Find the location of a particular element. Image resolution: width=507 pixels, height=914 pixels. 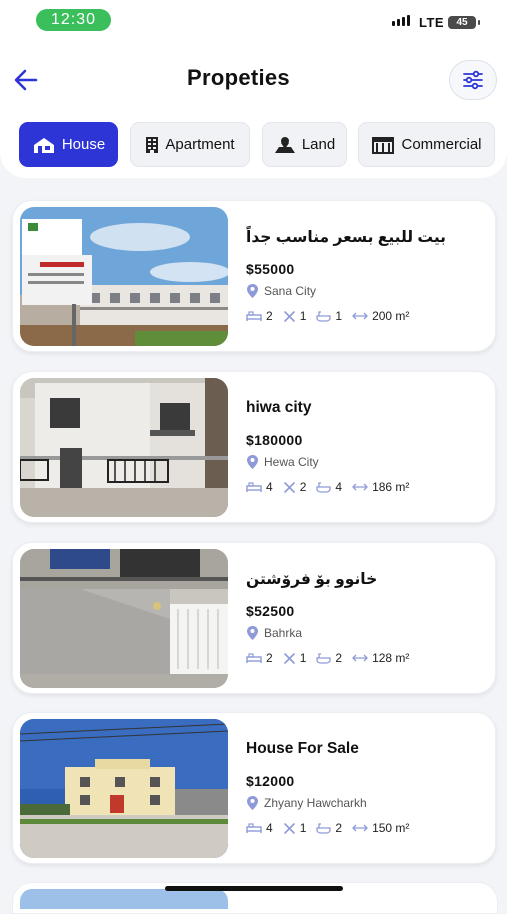

tab-commercial-label: Commercial is located at coordinates (441, 144).